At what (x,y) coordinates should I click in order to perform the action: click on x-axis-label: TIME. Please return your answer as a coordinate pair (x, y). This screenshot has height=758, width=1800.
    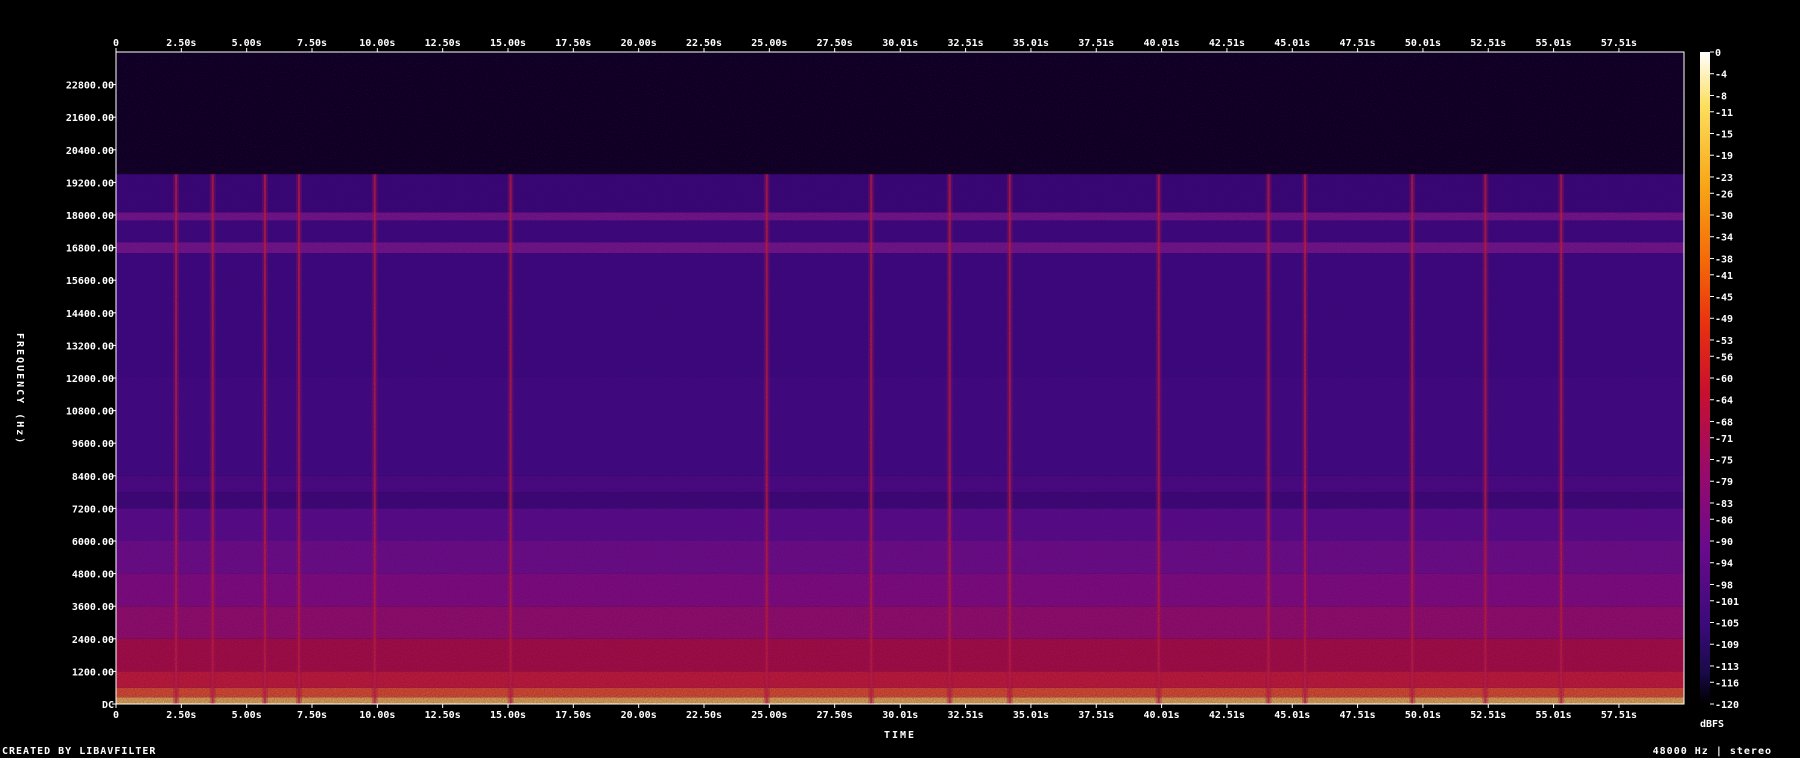
    Looking at the image, I should click on (900, 735).